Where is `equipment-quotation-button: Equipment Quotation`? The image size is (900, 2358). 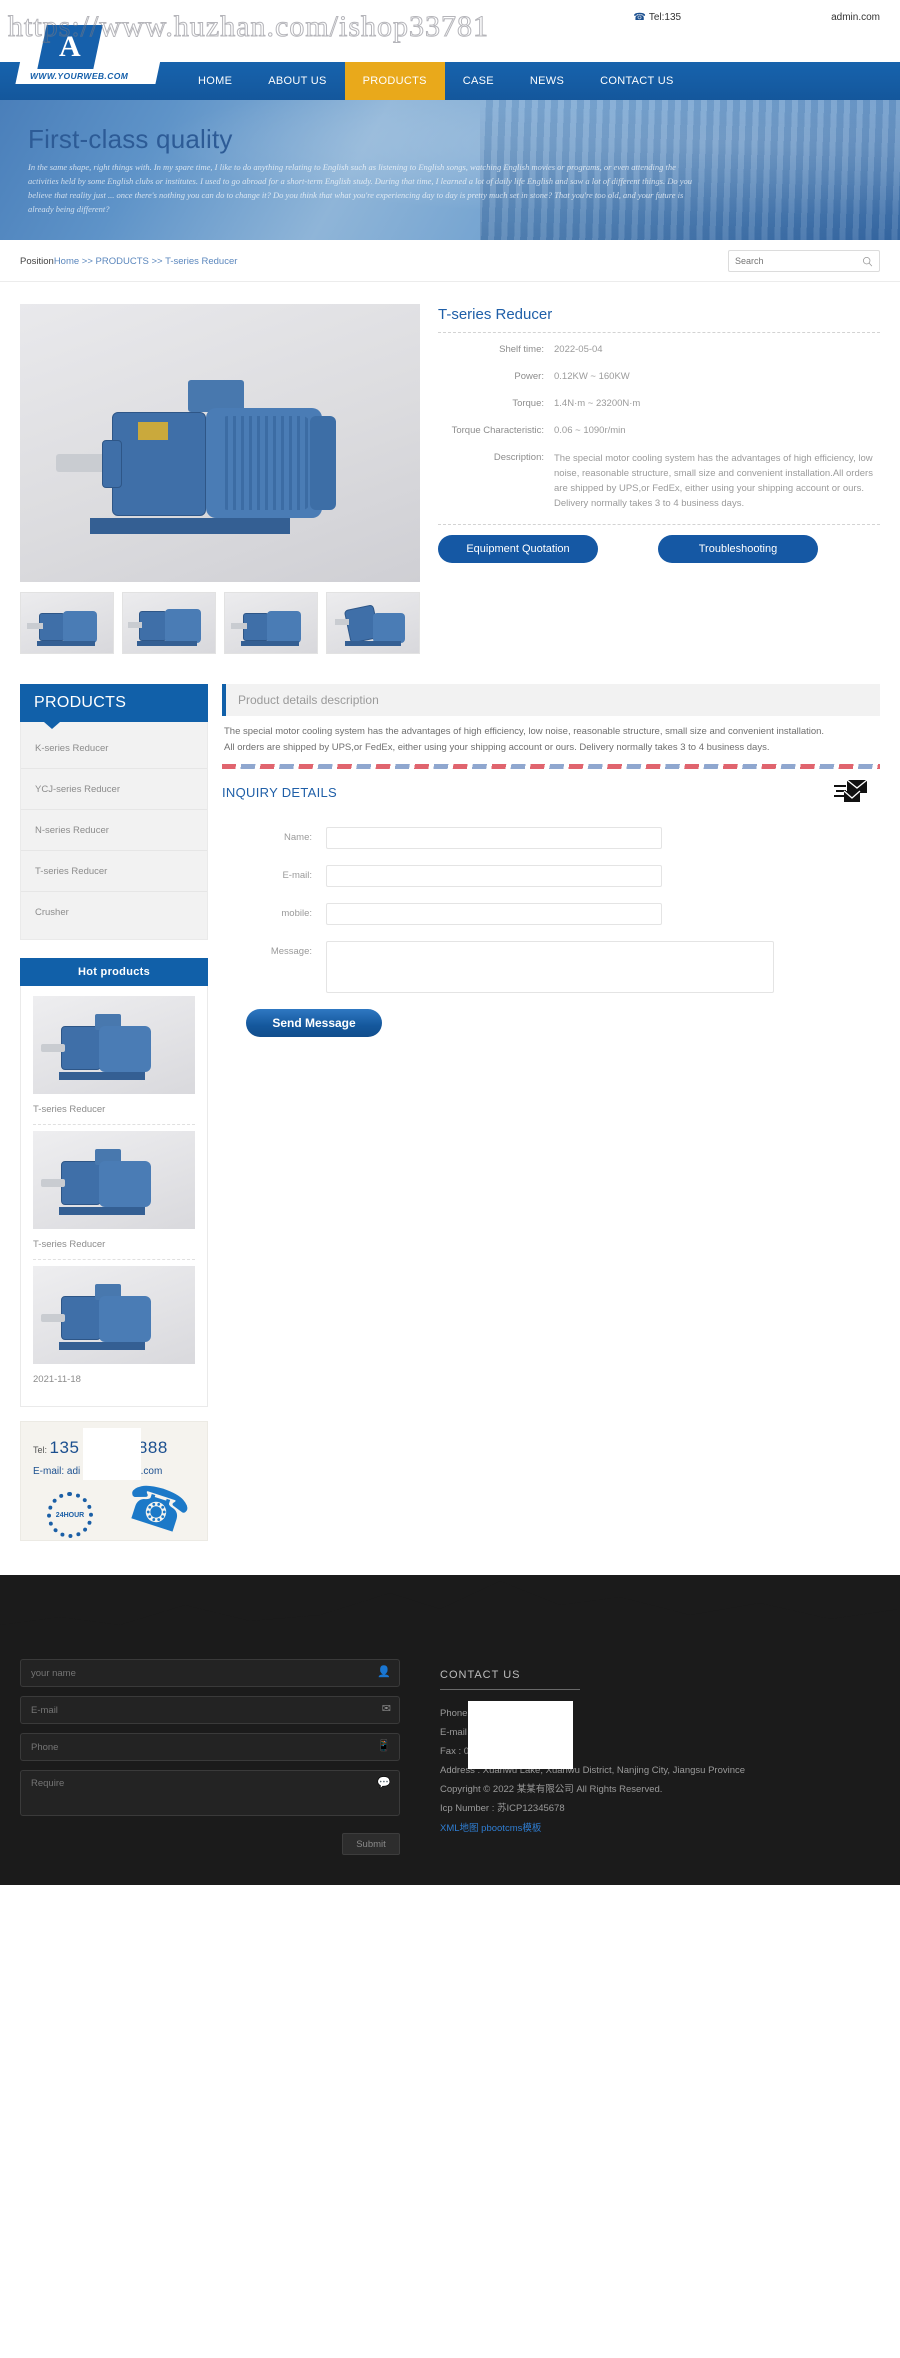
equipment-quotation-button: Equipment Quotation is located at coordinates (518, 549).